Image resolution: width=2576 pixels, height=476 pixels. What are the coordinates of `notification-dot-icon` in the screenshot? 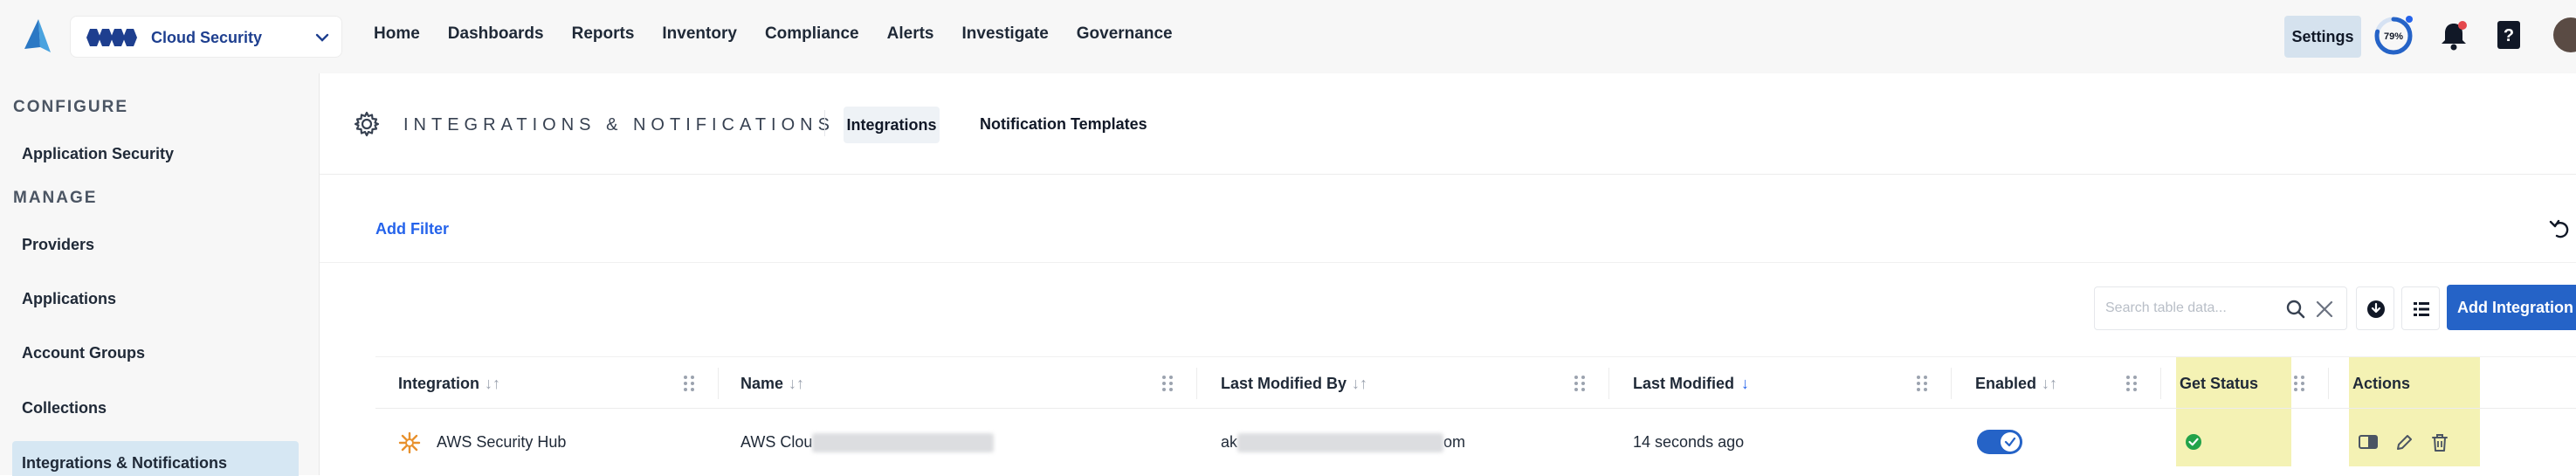 It's located at (2462, 25).